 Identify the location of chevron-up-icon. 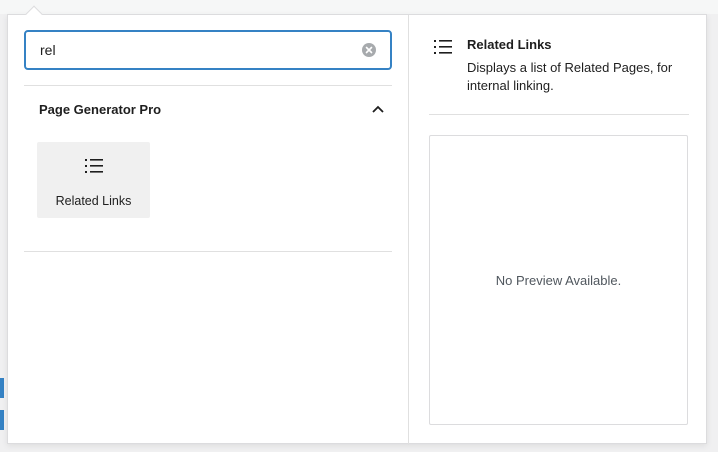
(378, 109).